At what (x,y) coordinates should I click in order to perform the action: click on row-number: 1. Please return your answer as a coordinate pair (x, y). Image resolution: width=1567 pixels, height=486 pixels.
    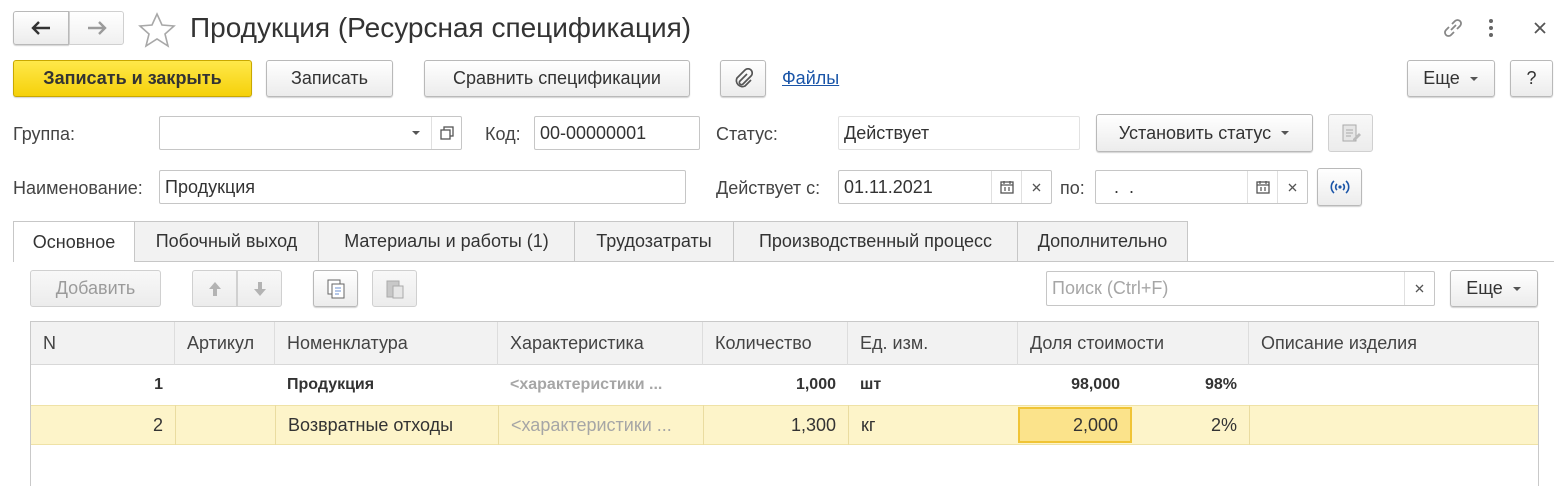
    Looking at the image, I should click on (158, 384).